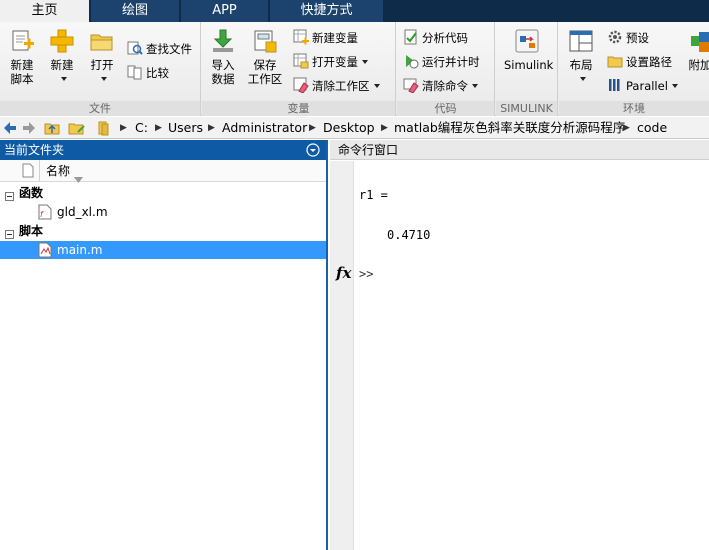  What do you see at coordinates (22, 41) in the screenshot?
I see `new-script-icon` at bounding box center [22, 41].